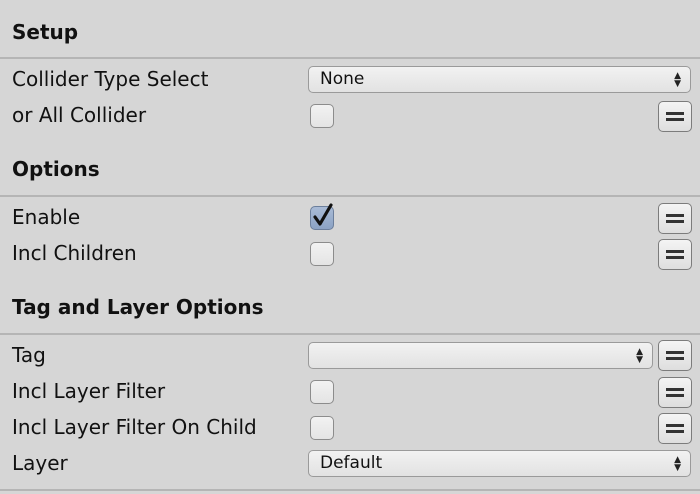 The image size is (700, 494). I want to click on incl-children-checkbox, so click(322, 254).